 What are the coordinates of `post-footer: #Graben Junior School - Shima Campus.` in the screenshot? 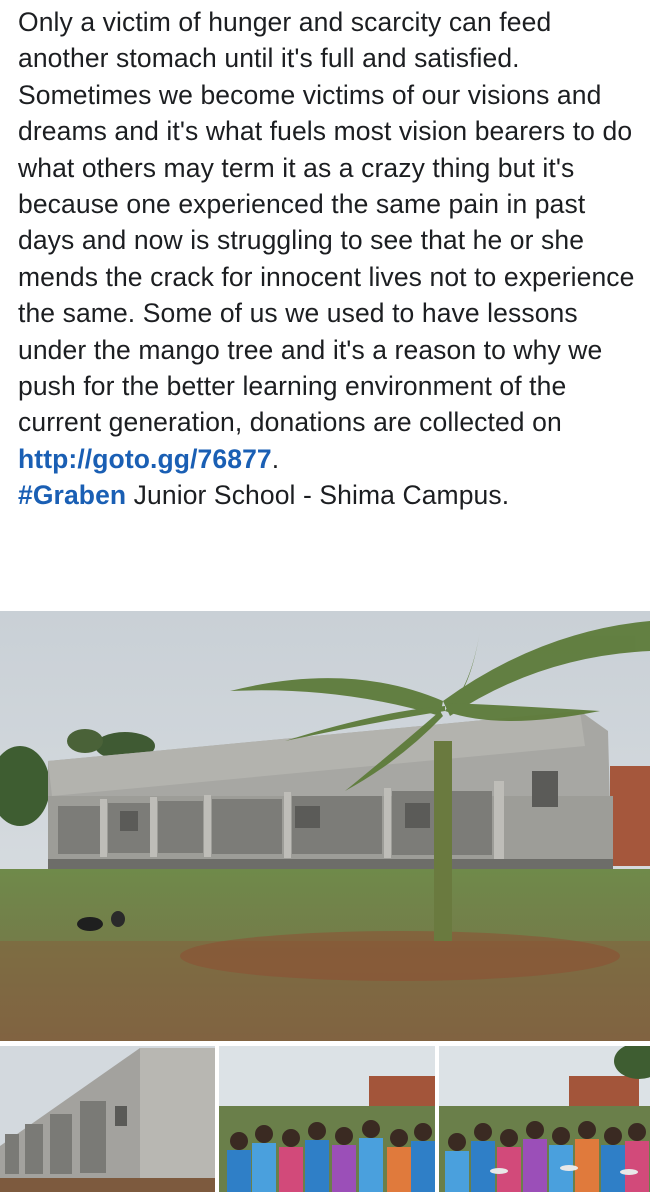 It's located at (330, 495).